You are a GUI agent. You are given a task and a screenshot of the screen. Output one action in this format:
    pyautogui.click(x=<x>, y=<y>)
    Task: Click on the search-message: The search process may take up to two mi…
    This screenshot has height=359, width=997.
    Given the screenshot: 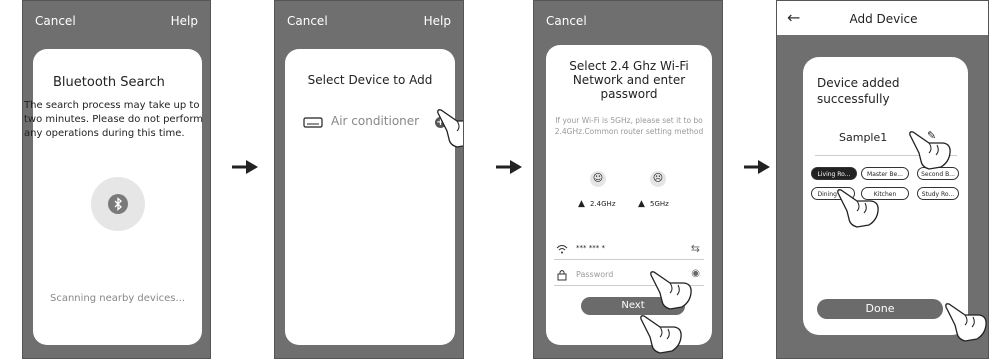 What is the action you would take?
    pyautogui.click(x=113, y=119)
    